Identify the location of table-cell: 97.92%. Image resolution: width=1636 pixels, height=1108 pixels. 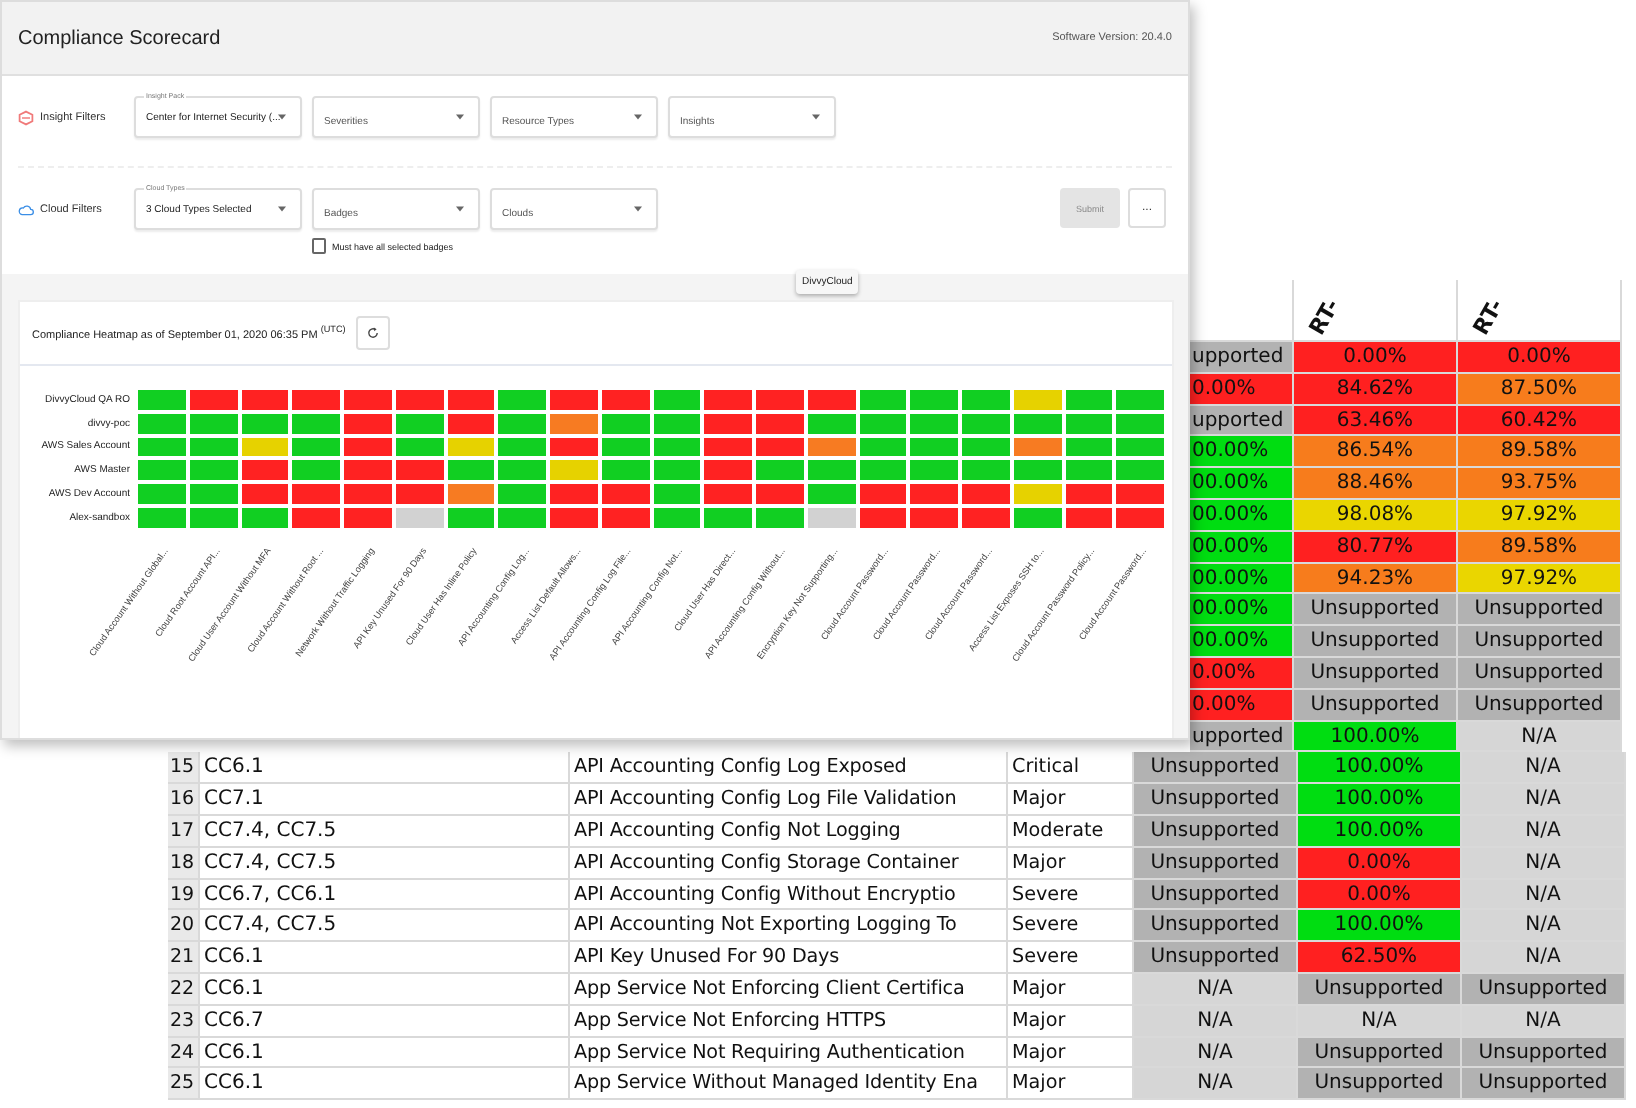
(1540, 515).